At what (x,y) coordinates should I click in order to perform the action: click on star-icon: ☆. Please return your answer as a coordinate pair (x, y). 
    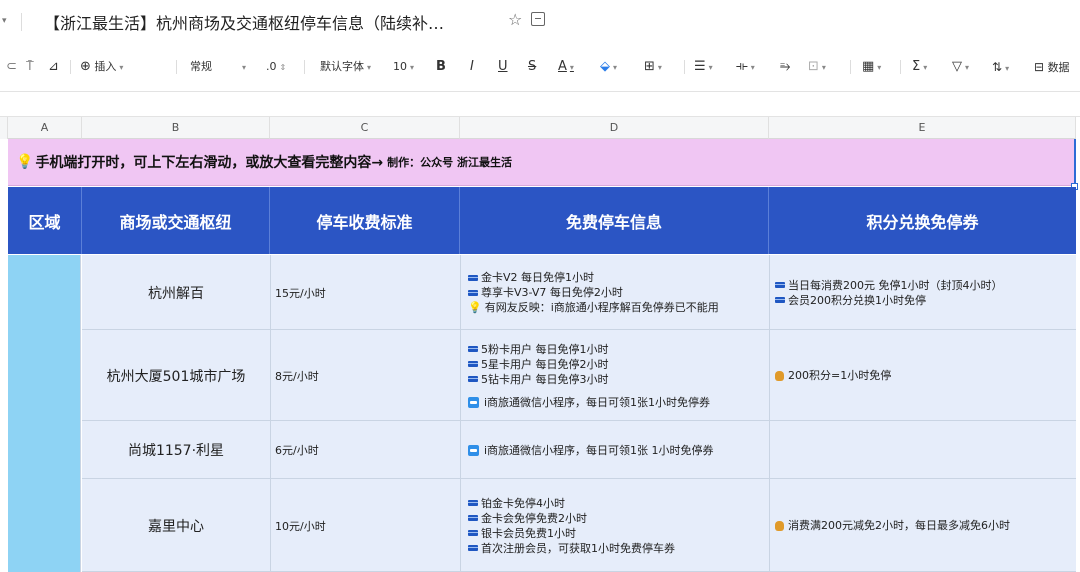
    Looking at the image, I should click on (515, 19).